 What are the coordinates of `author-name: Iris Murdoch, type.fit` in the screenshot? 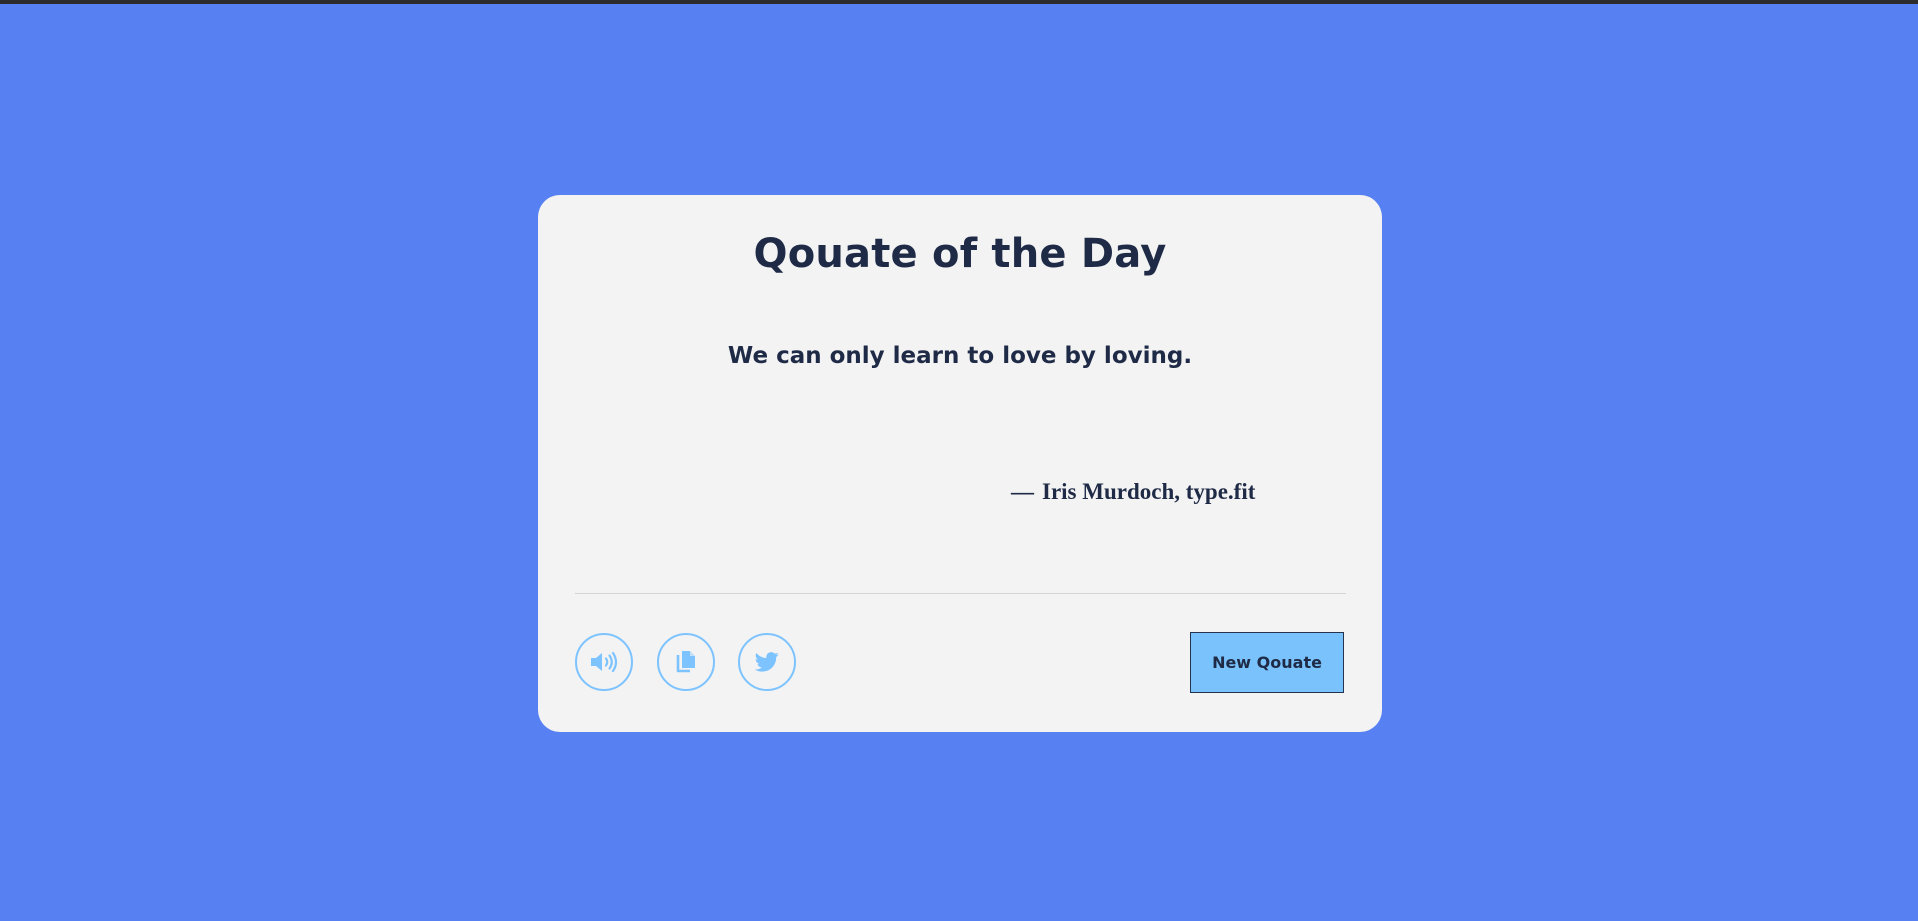 It's located at (1149, 491).